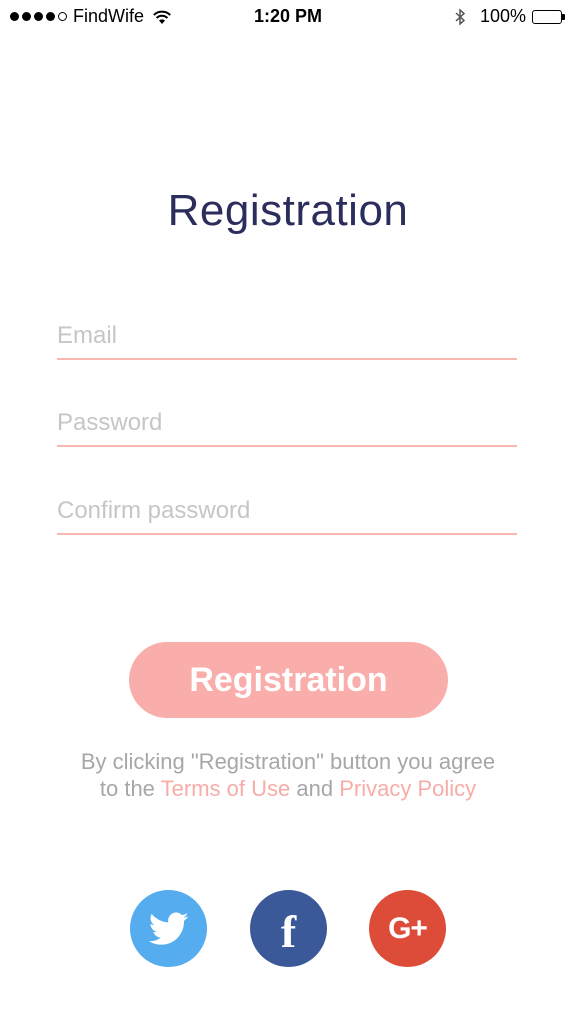 This screenshot has height=1024, width=576. What do you see at coordinates (287, 424) in the screenshot?
I see `password-field` at bounding box center [287, 424].